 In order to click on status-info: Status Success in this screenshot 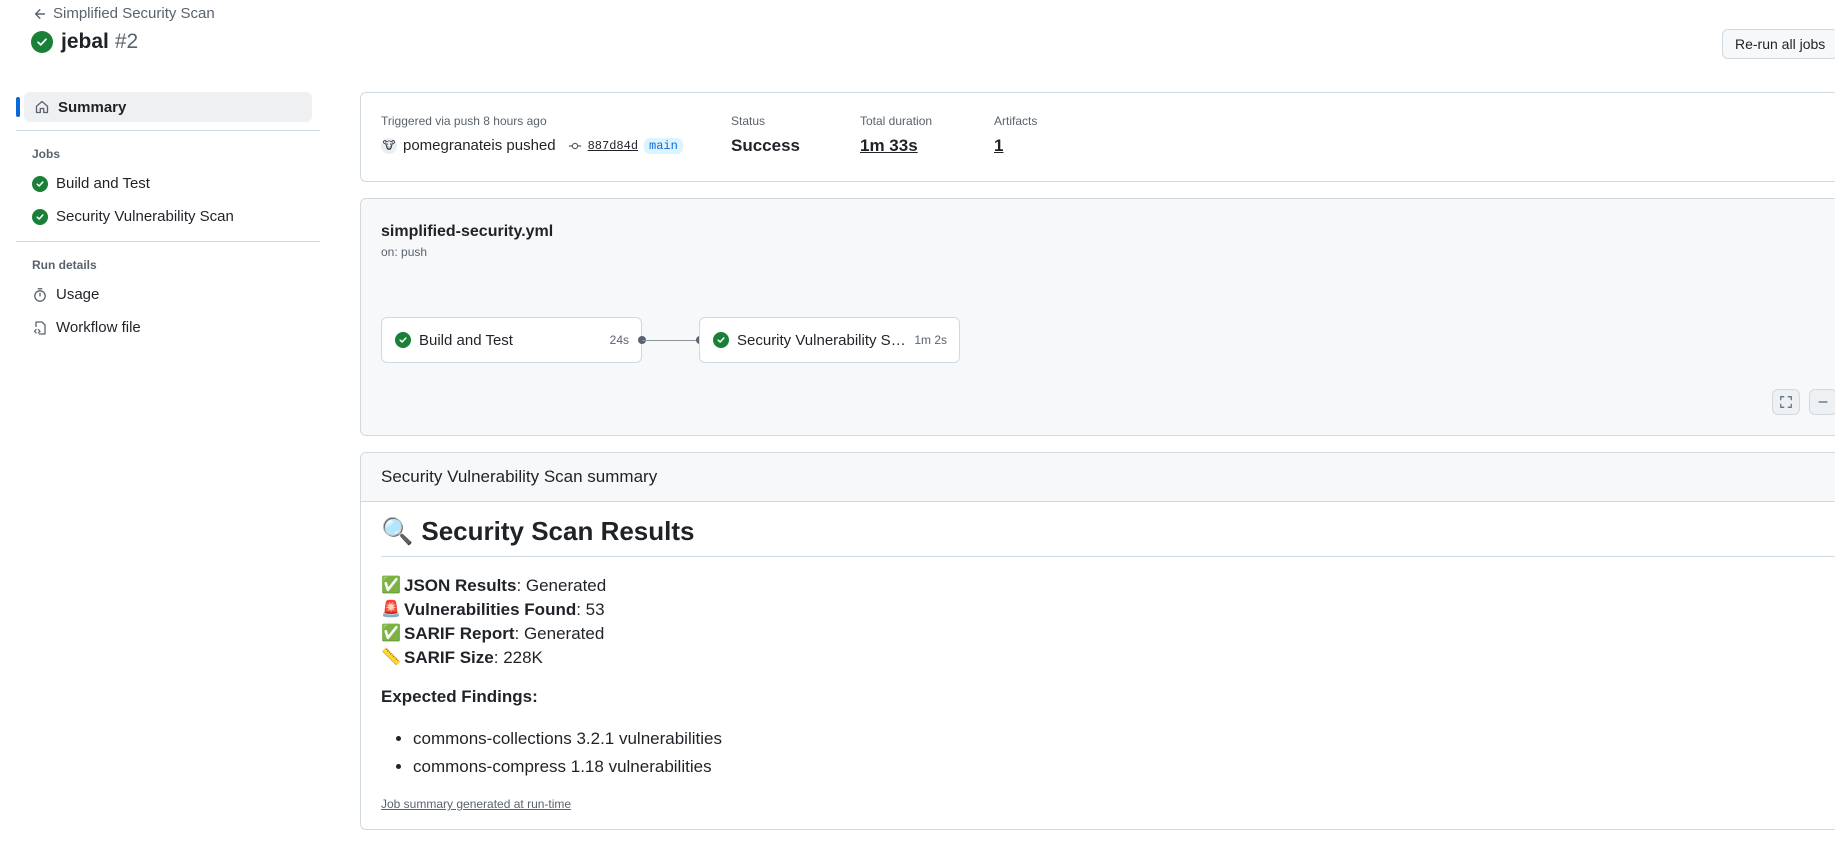, I will do `click(765, 135)`.